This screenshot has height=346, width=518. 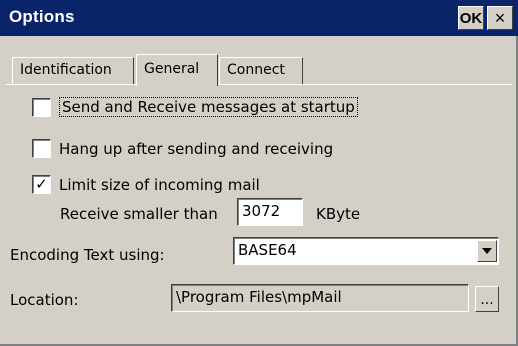 What do you see at coordinates (42, 16) in the screenshot?
I see `window-title: Options` at bounding box center [42, 16].